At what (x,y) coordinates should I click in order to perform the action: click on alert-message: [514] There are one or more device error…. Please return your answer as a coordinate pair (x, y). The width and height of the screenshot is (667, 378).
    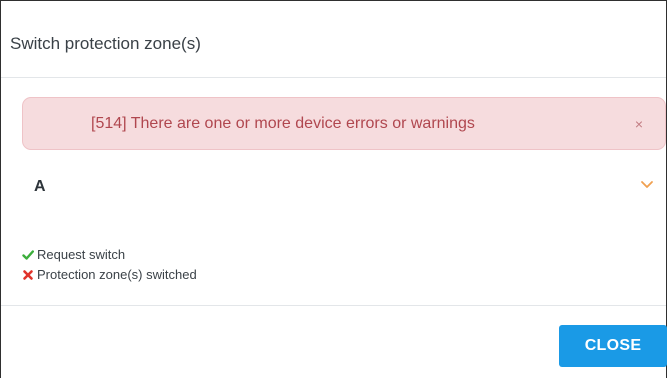
    Looking at the image, I should click on (283, 123).